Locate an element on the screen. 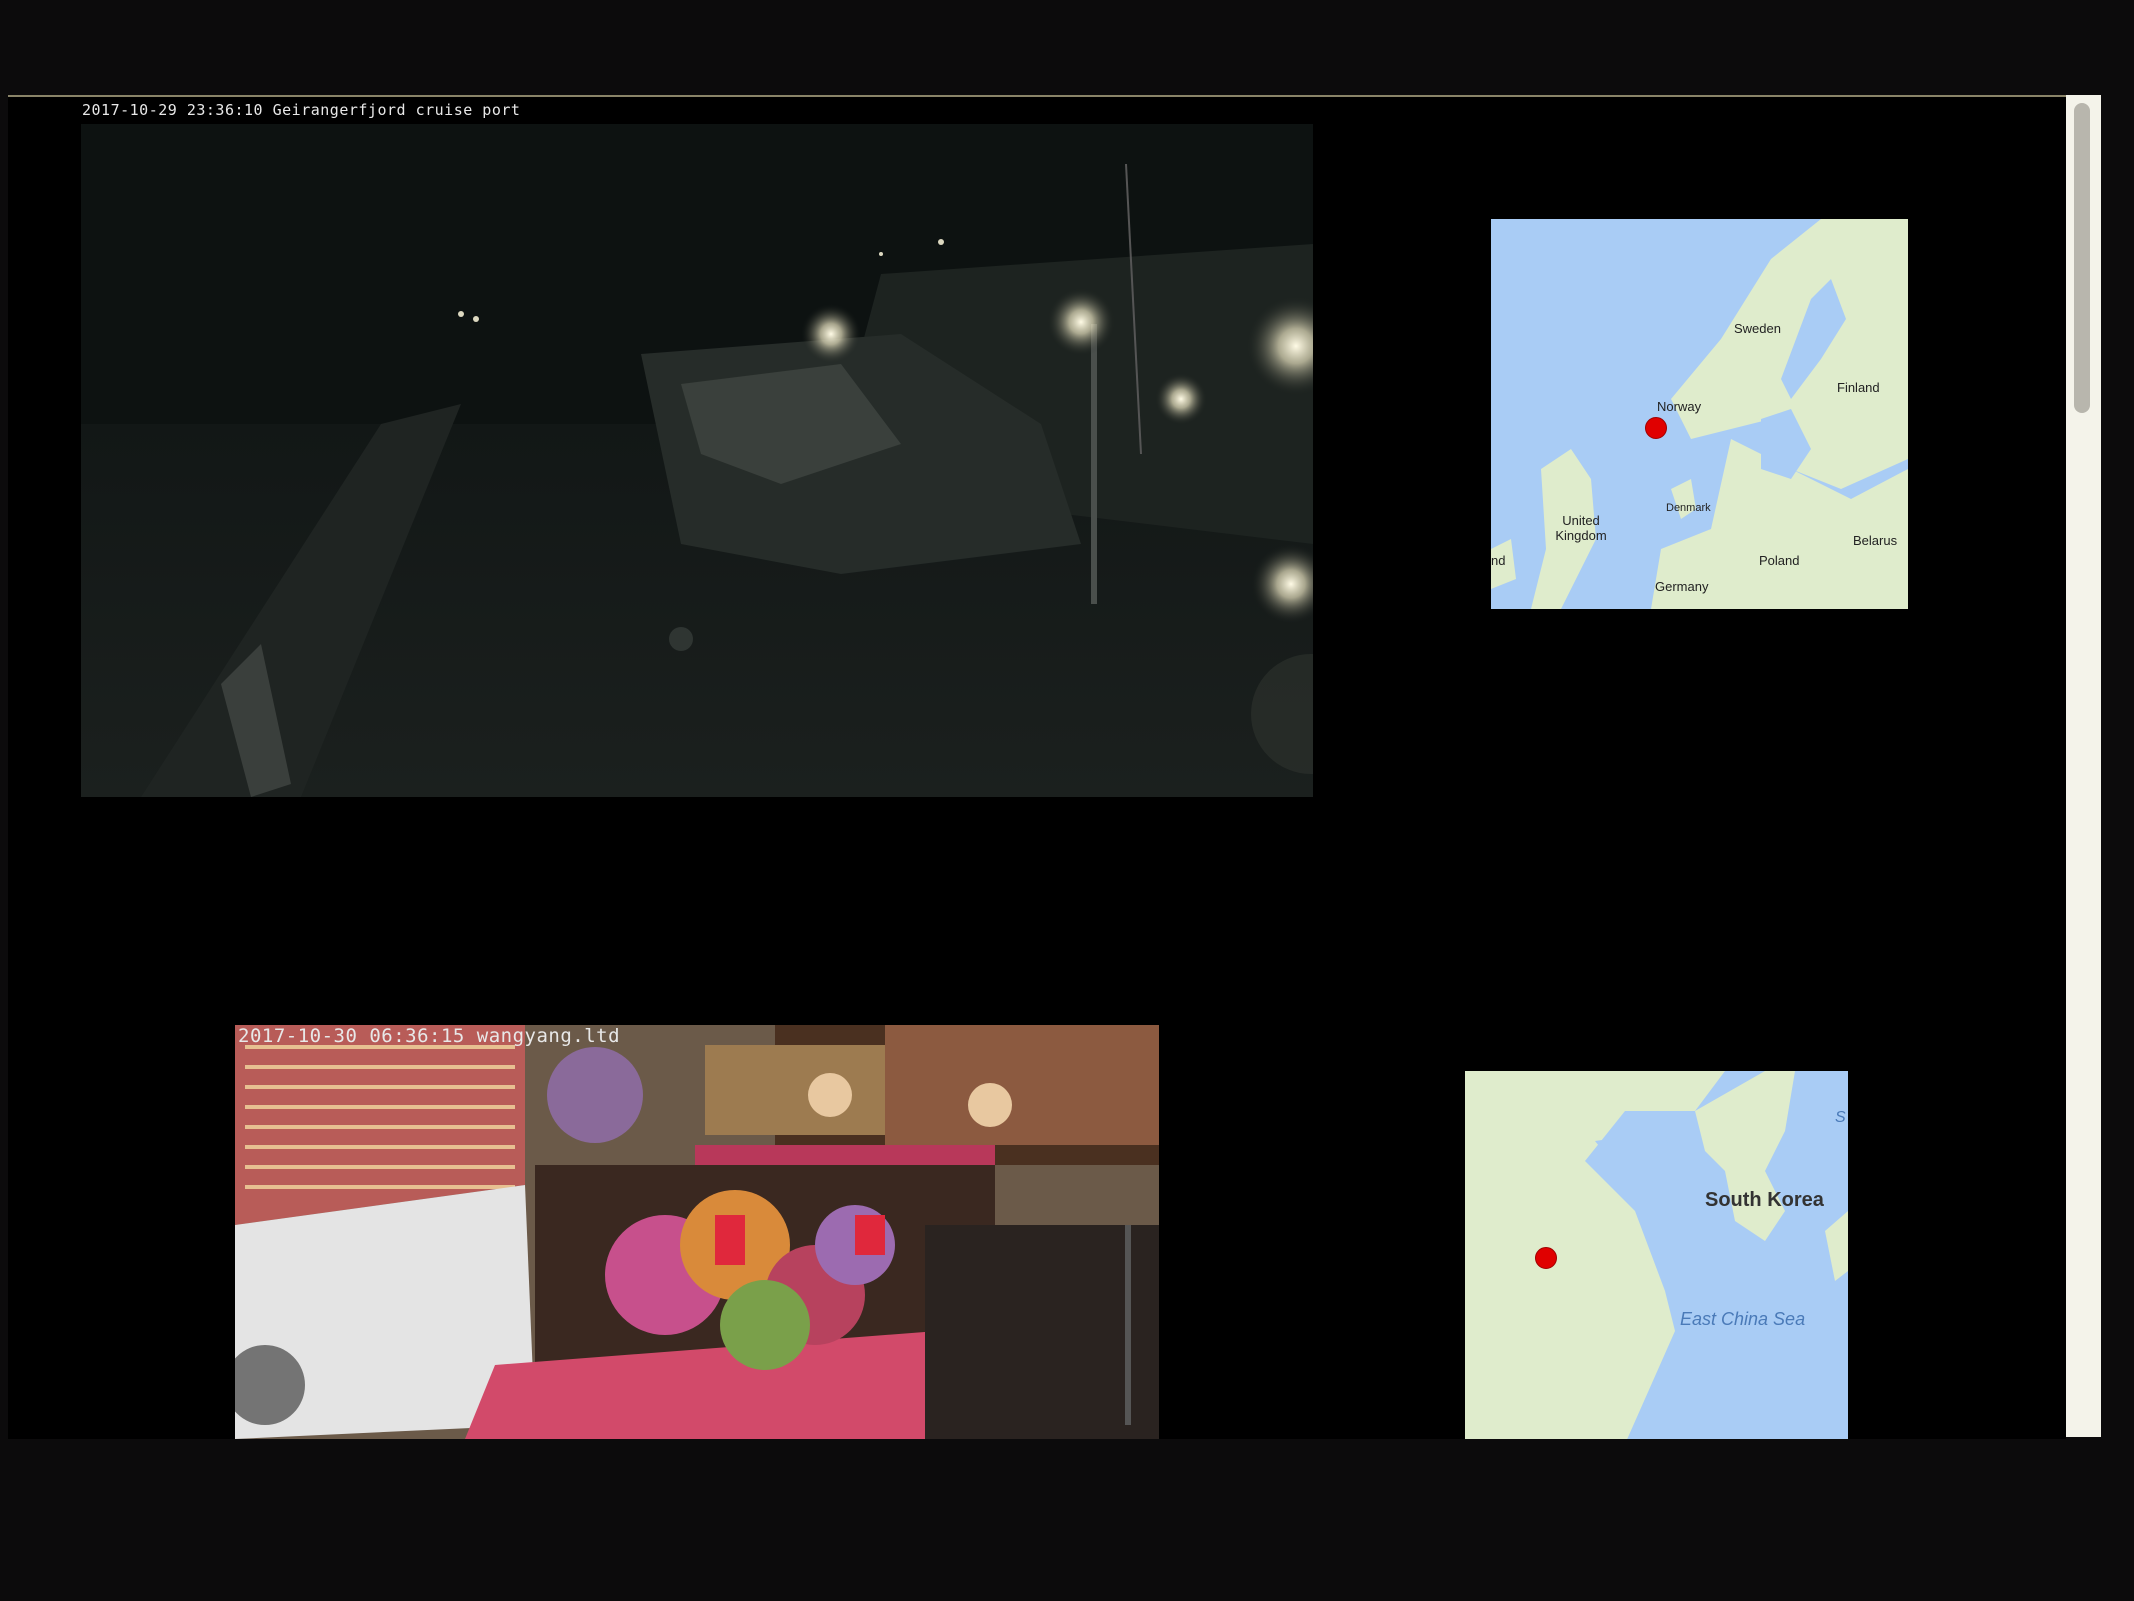 Image resolution: width=2134 pixels, height=1601 pixels. map-label-finland: Finland is located at coordinates (1858, 387).